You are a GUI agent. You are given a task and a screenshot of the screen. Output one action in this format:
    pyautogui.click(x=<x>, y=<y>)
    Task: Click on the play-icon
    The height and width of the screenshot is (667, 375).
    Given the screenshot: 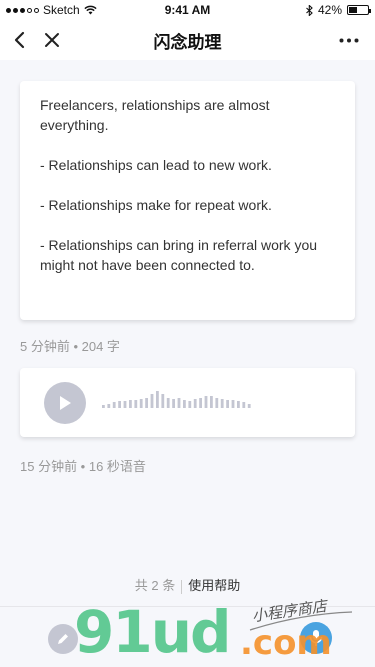 What is the action you would take?
    pyautogui.click(x=65, y=403)
    